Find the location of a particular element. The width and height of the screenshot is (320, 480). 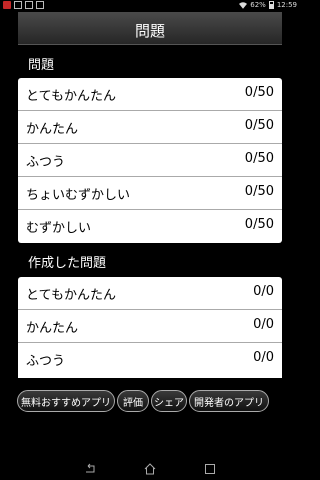

developer-apps-button: 開発者のアプリ is located at coordinates (229, 401).